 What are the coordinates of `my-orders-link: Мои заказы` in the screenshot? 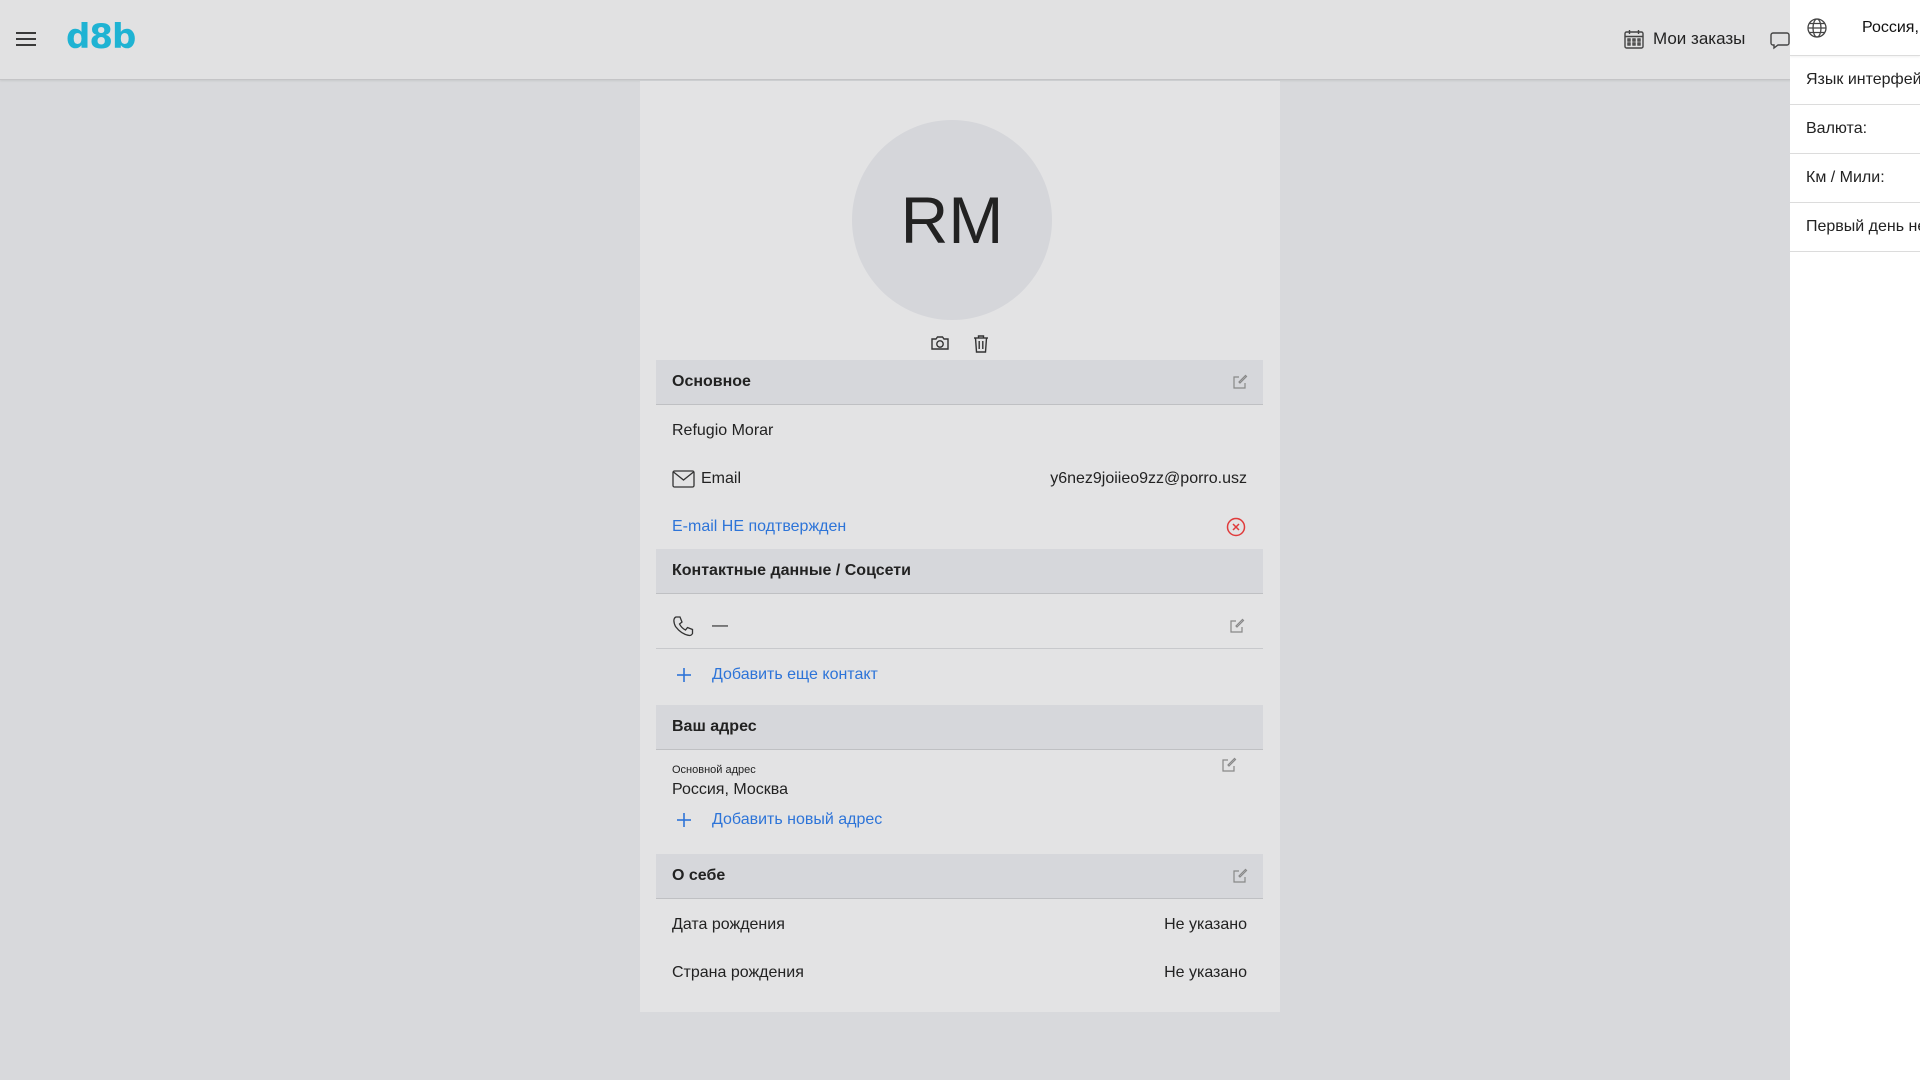 It's located at (1684, 39).